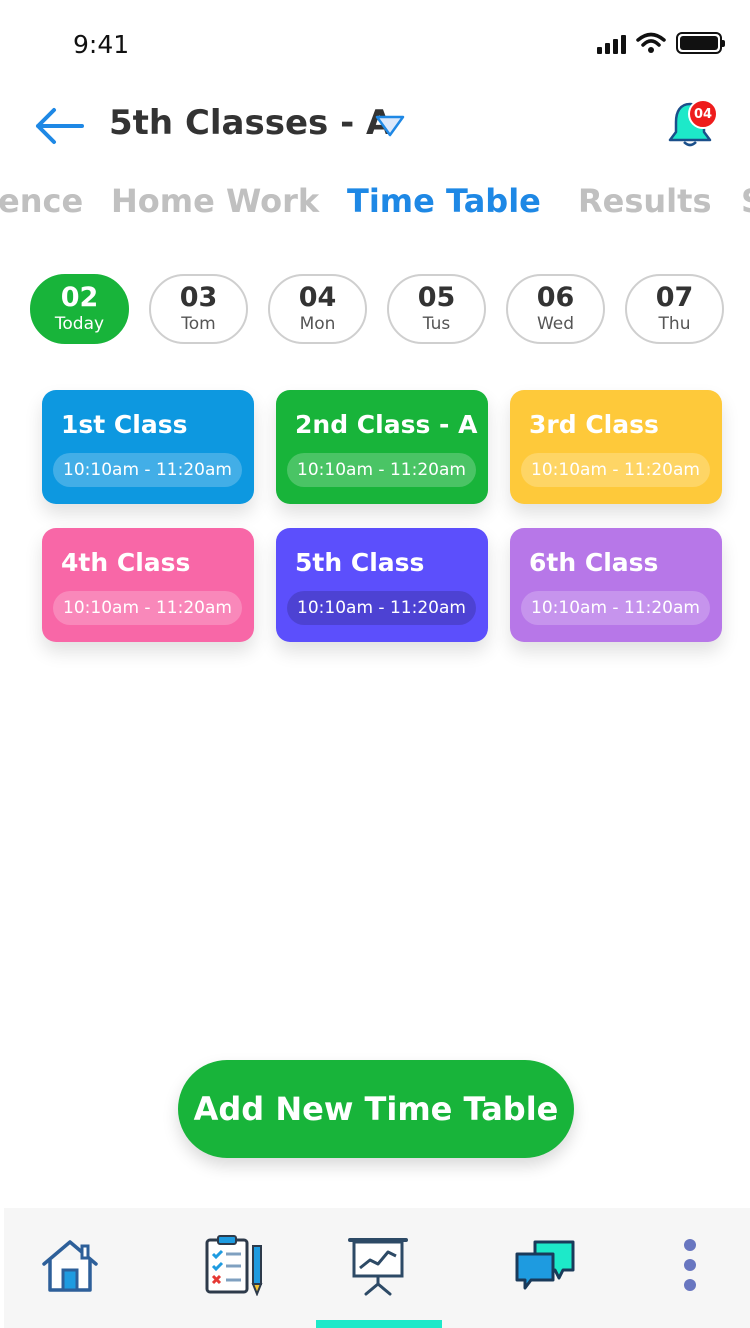 The height and width of the screenshot is (1328, 750). What do you see at coordinates (101, 44) in the screenshot?
I see `status-time: 9:41` at bounding box center [101, 44].